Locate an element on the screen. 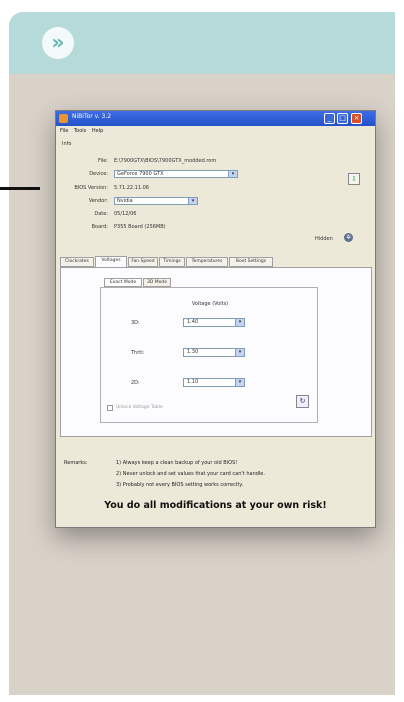  hidden-label: Hidden is located at coordinates (324, 239).